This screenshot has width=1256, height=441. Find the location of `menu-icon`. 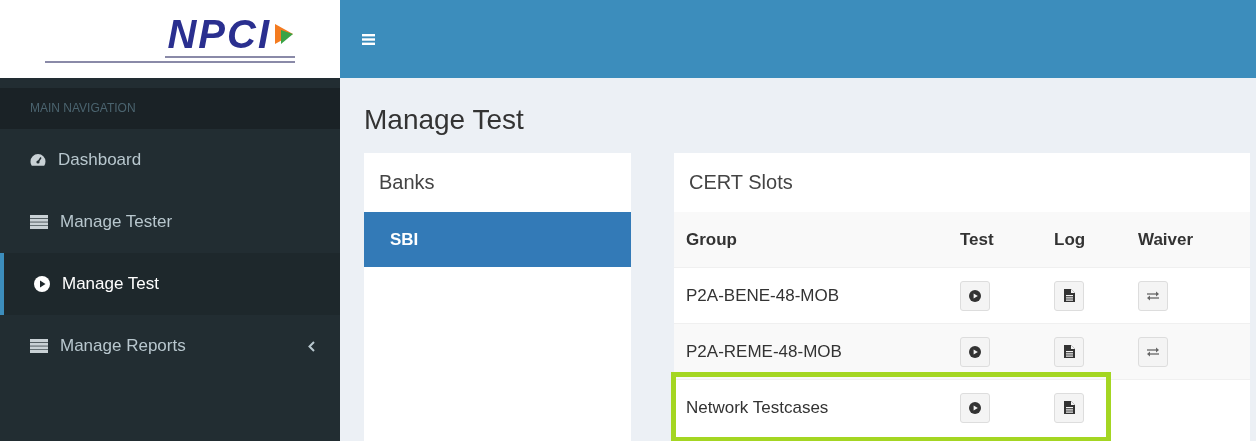

menu-icon is located at coordinates (368, 39).